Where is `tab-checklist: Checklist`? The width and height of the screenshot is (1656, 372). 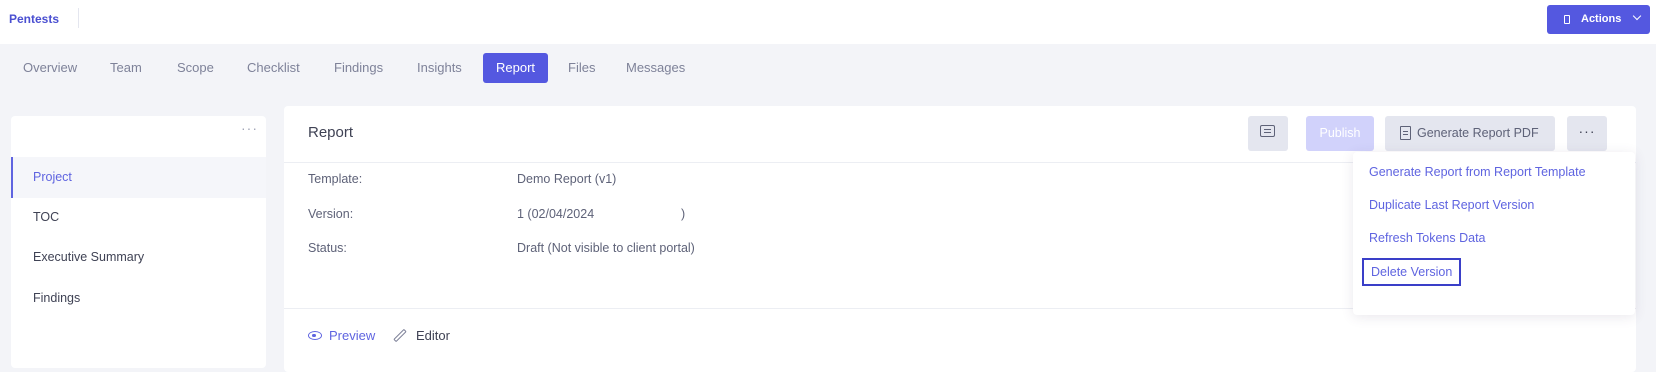 tab-checklist: Checklist is located at coordinates (273, 68).